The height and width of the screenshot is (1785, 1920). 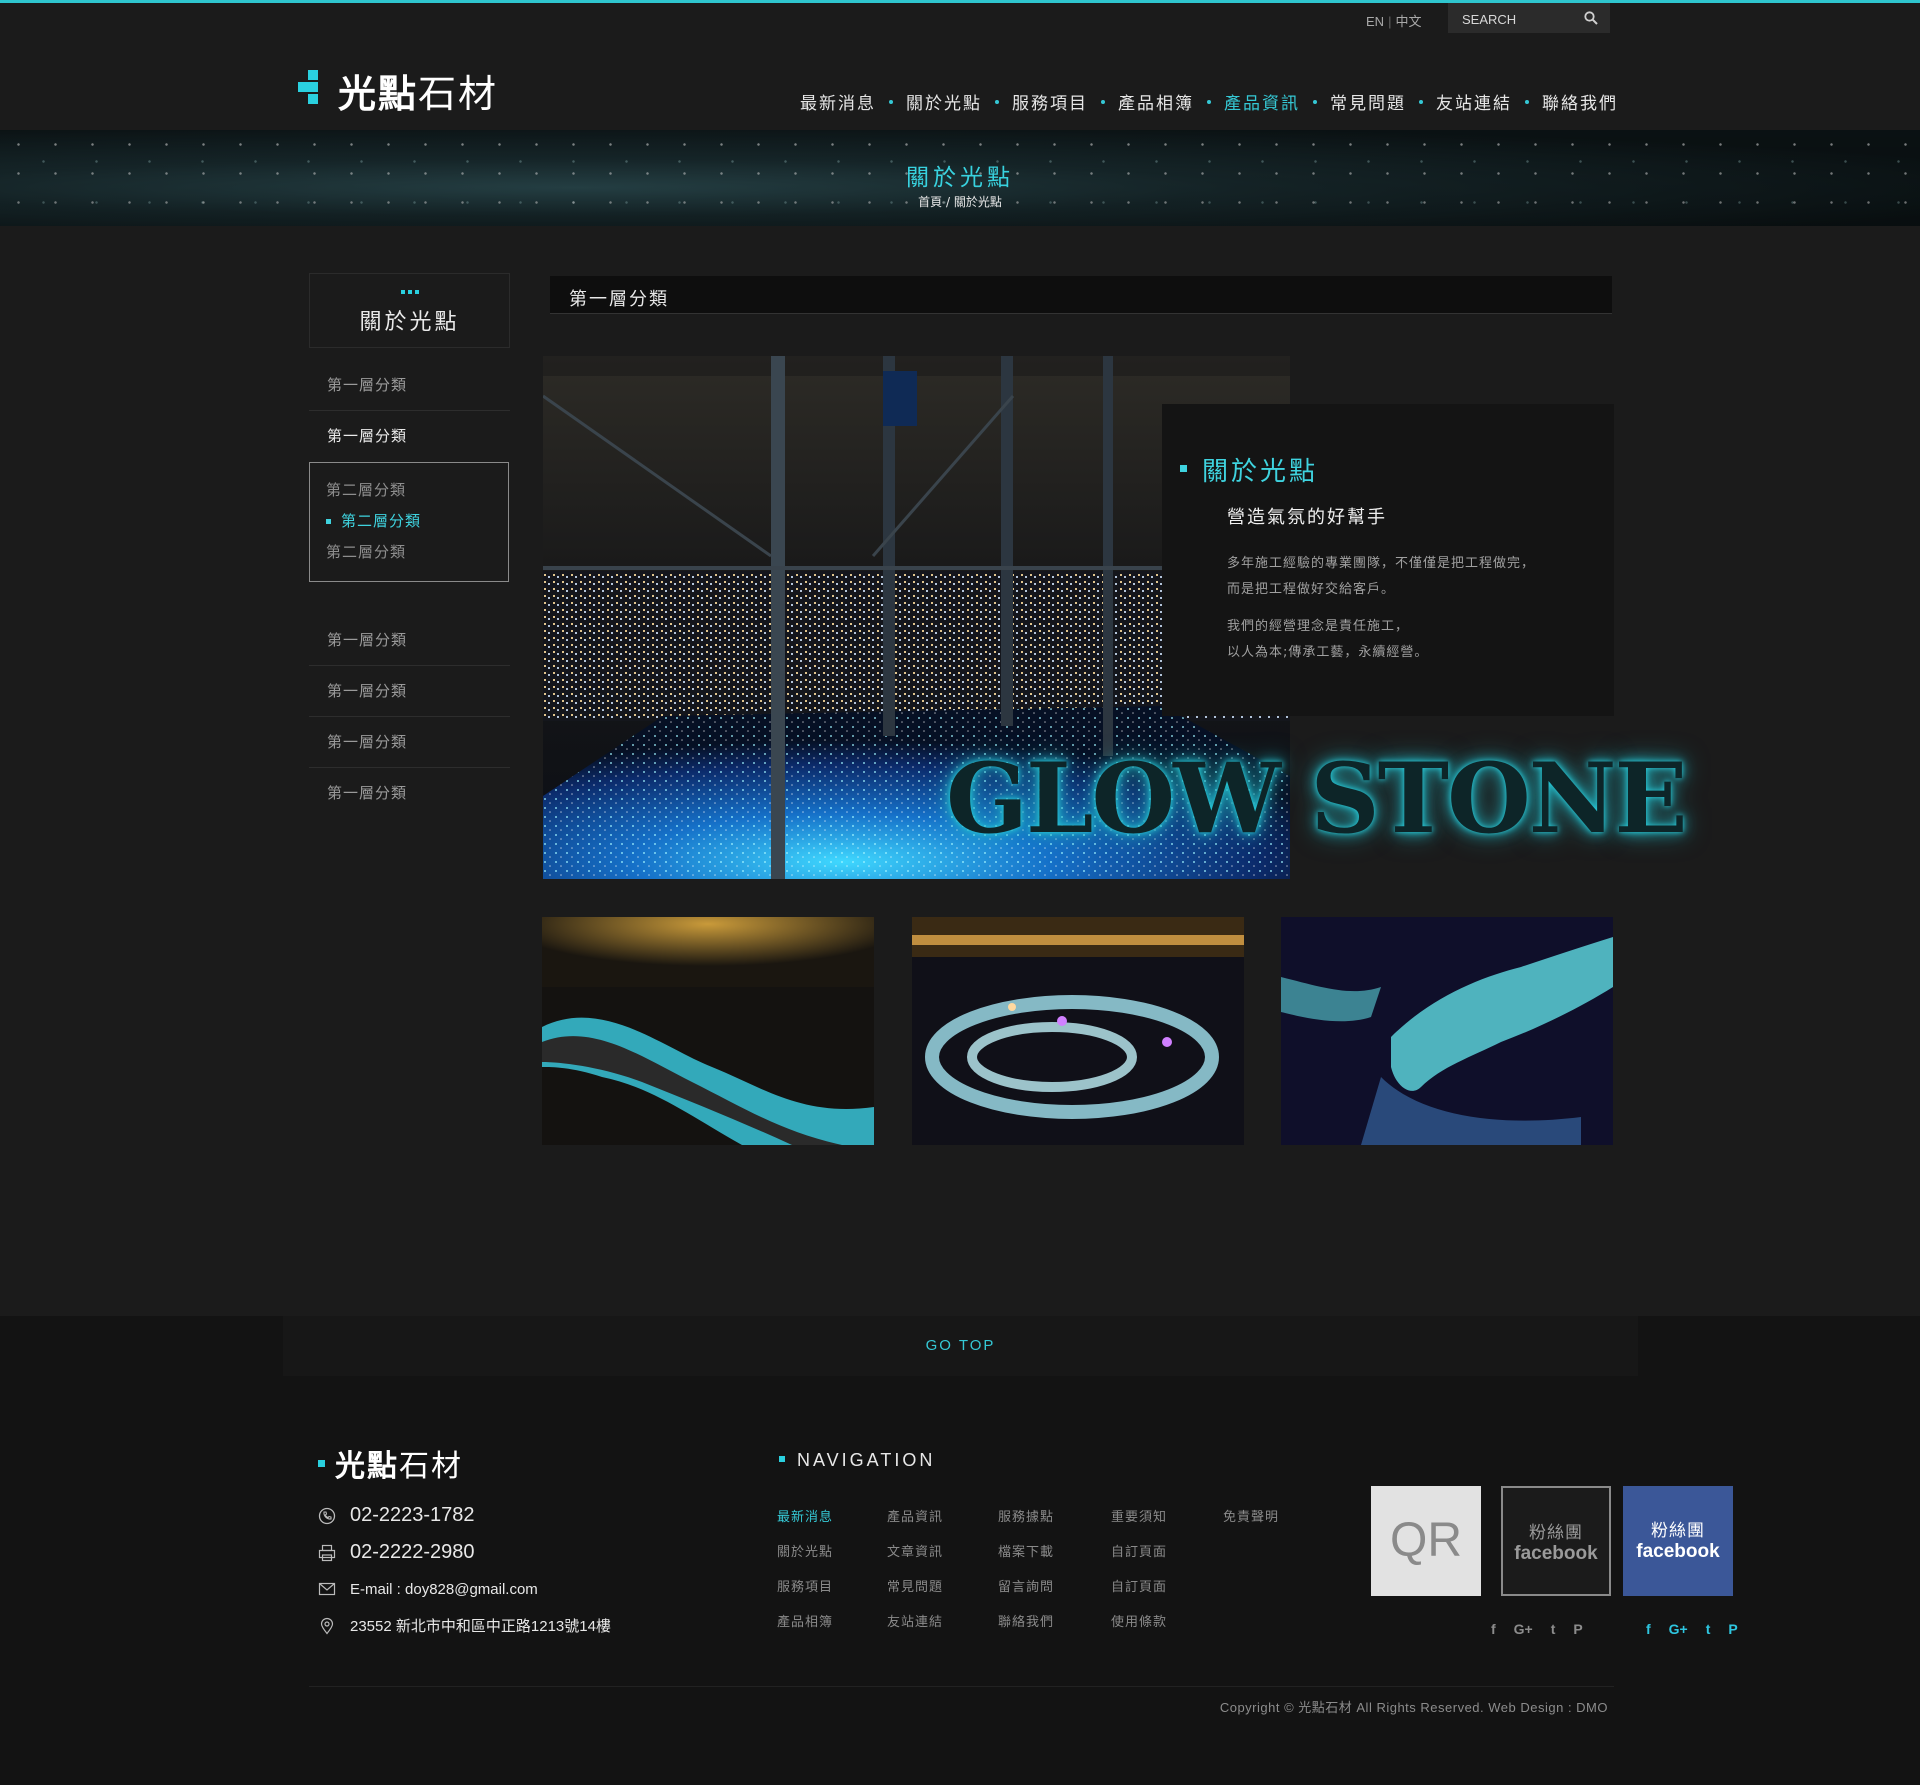 I want to click on logo-text: 光點石材, so click(x=418, y=90).